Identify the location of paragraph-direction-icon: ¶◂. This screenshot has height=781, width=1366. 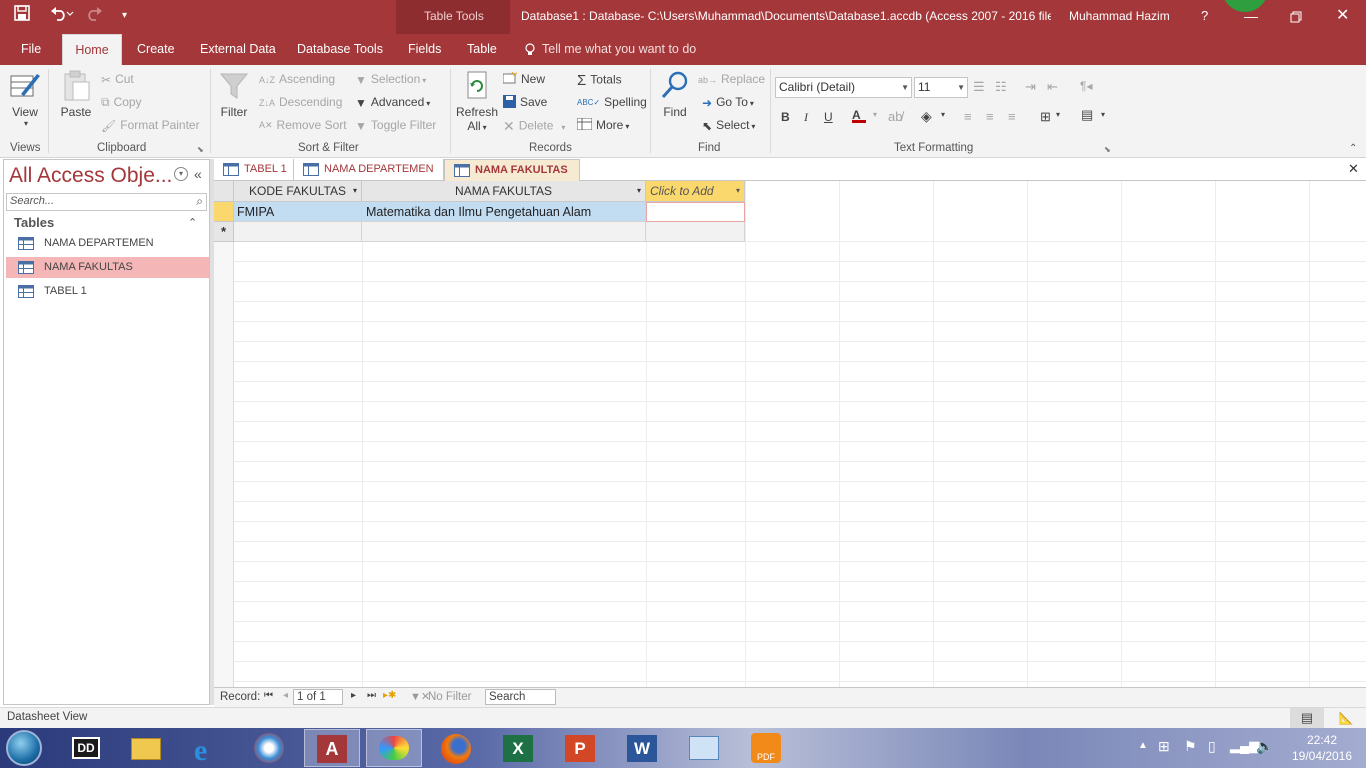
(1086, 86).